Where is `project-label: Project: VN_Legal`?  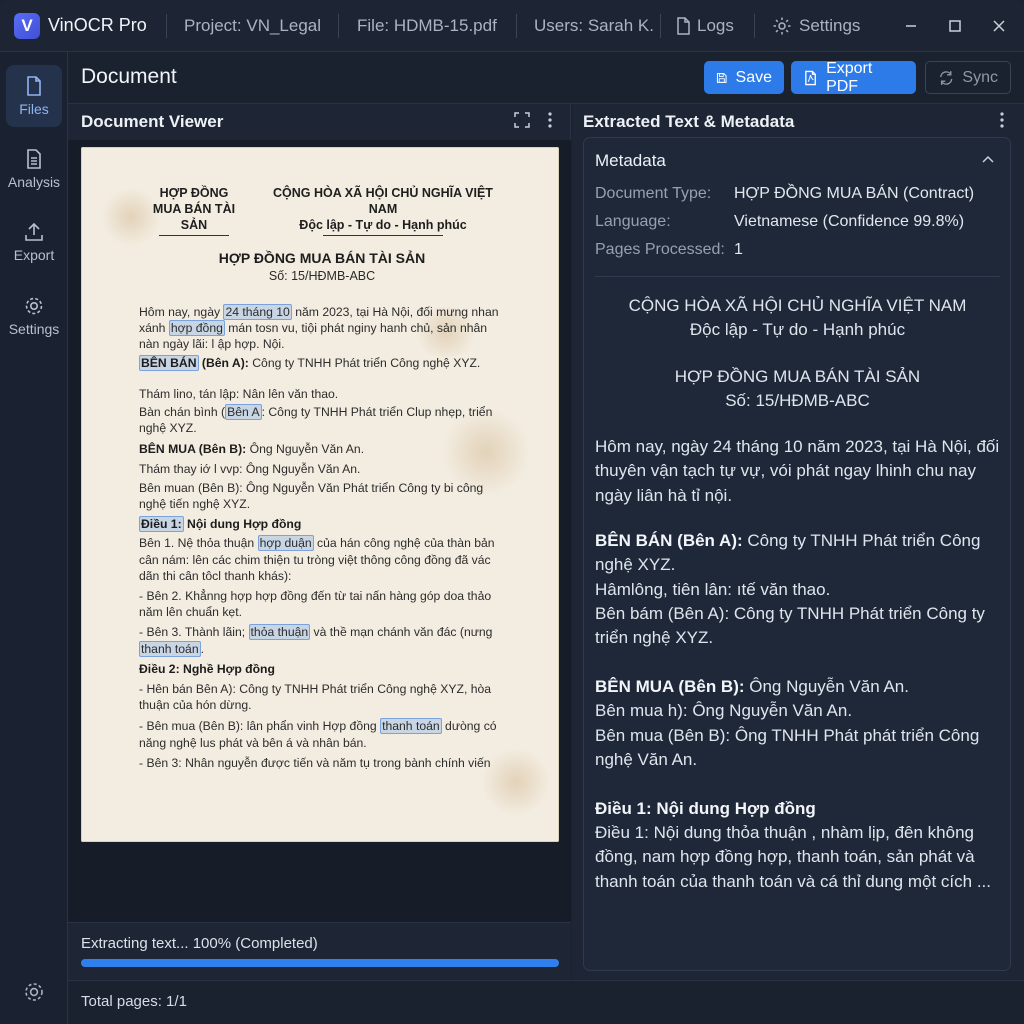
project-label: Project: VN_Legal is located at coordinates (252, 26).